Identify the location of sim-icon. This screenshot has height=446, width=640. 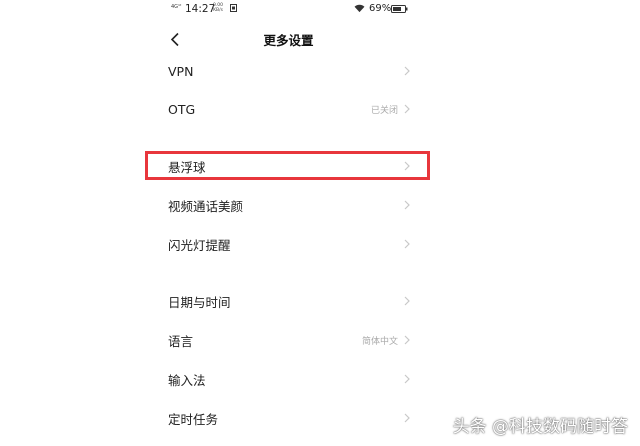
(233, 8).